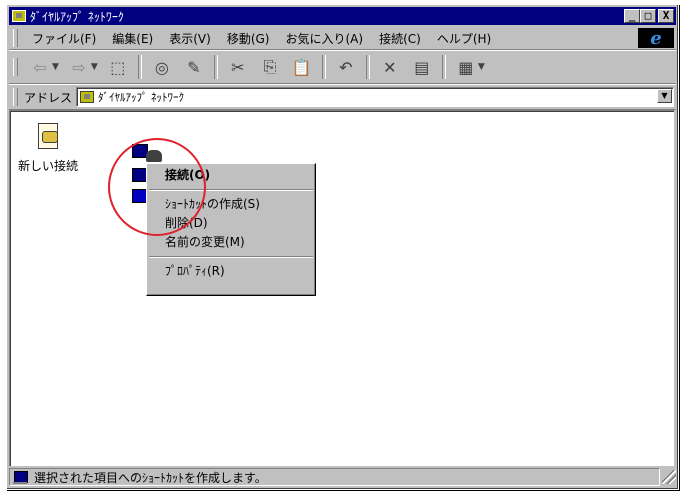  What do you see at coordinates (40, 67) in the screenshot?
I see `back-icon: ⇦` at bounding box center [40, 67].